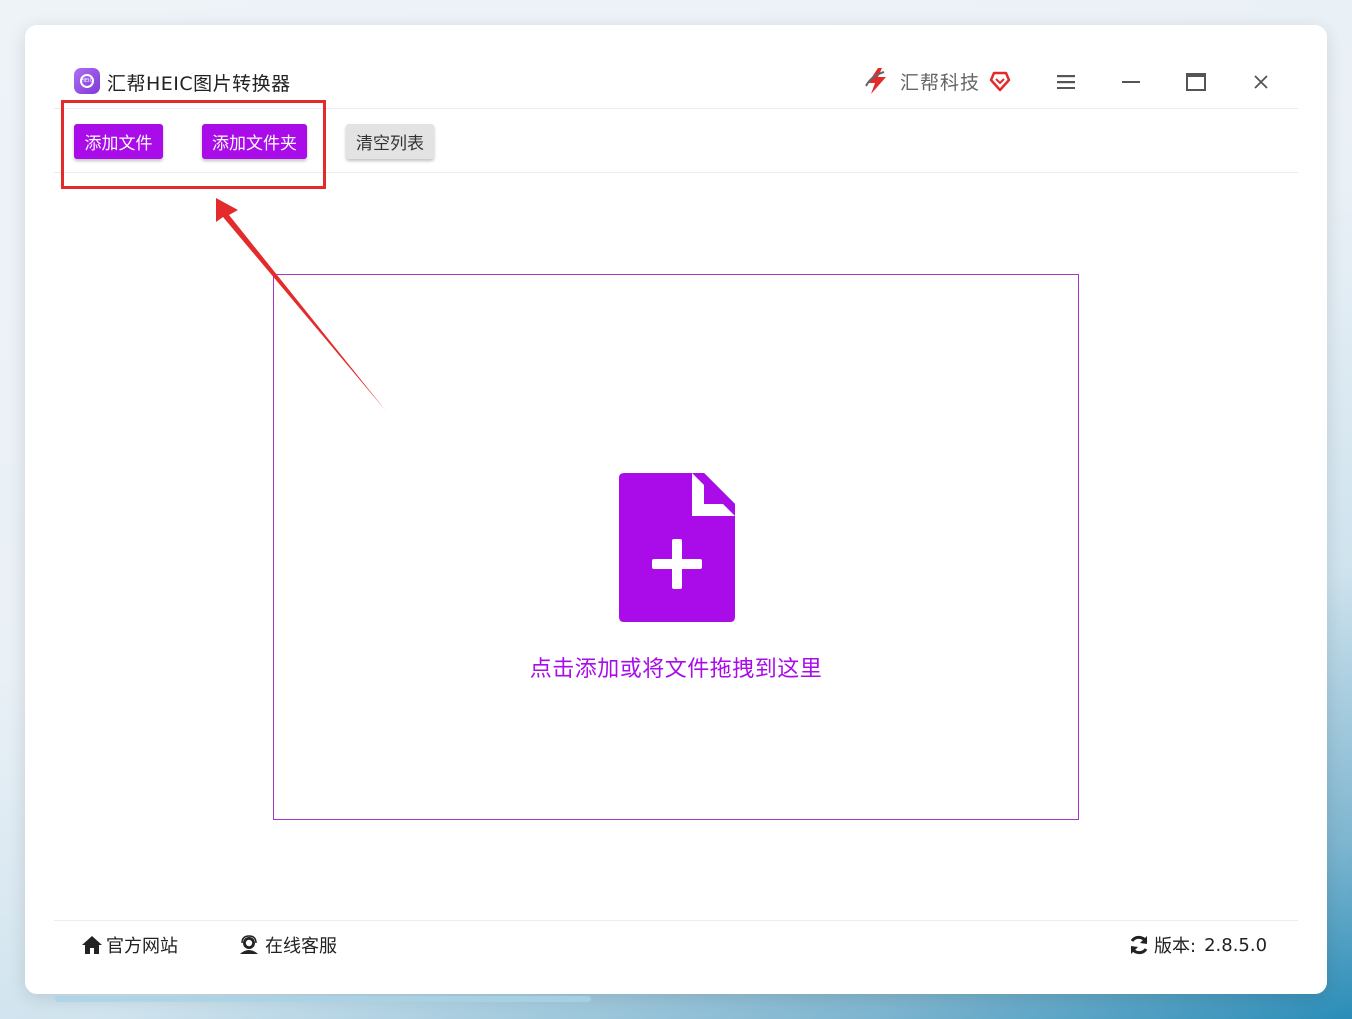 The width and height of the screenshot is (1352, 1019). What do you see at coordinates (301, 946) in the screenshot?
I see `online-support-label: 在线客服` at bounding box center [301, 946].